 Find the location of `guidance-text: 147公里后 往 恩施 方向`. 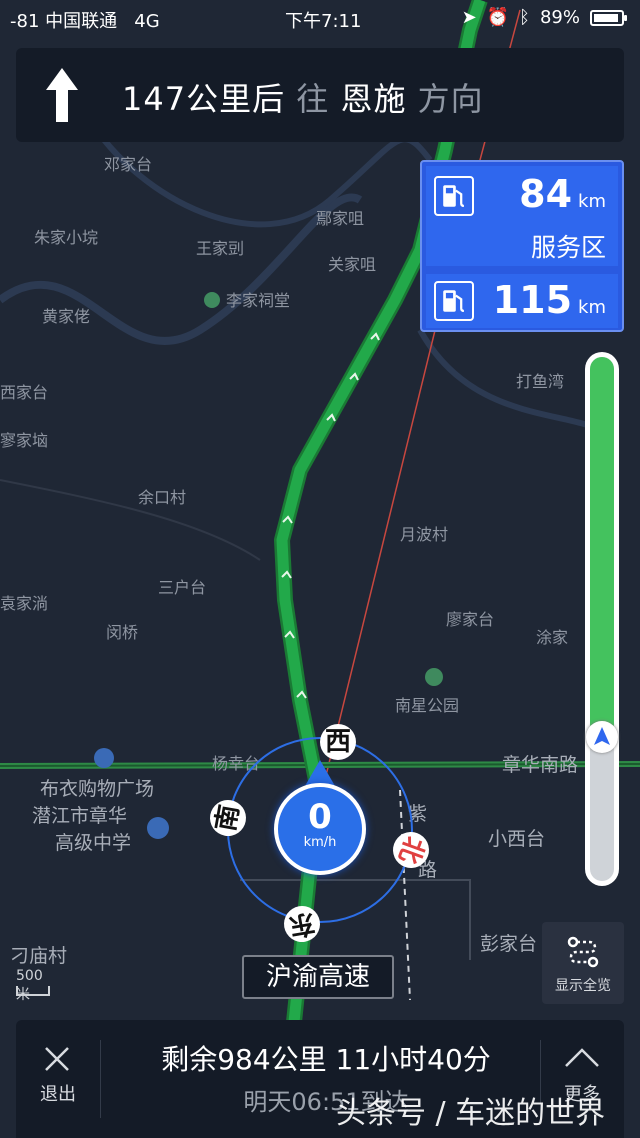

guidance-text: 147公里后 往 恩施 方向 is located at coordinates (303, 97).